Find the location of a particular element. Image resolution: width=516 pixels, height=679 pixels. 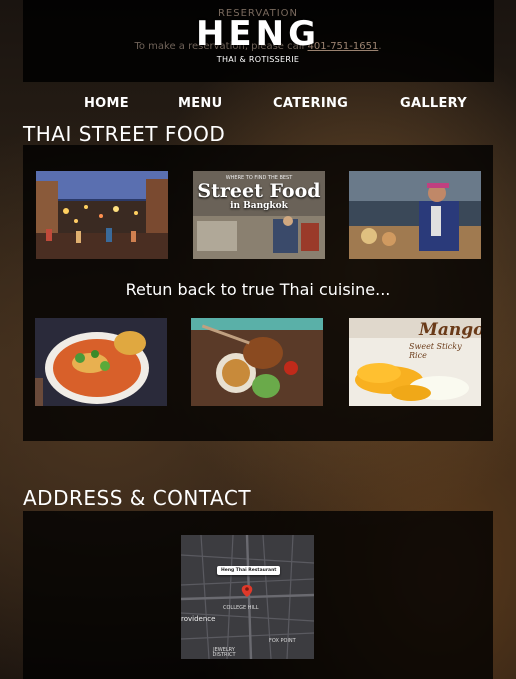

photo2-caption-big: Street Food is located at coordinates (259, 191).